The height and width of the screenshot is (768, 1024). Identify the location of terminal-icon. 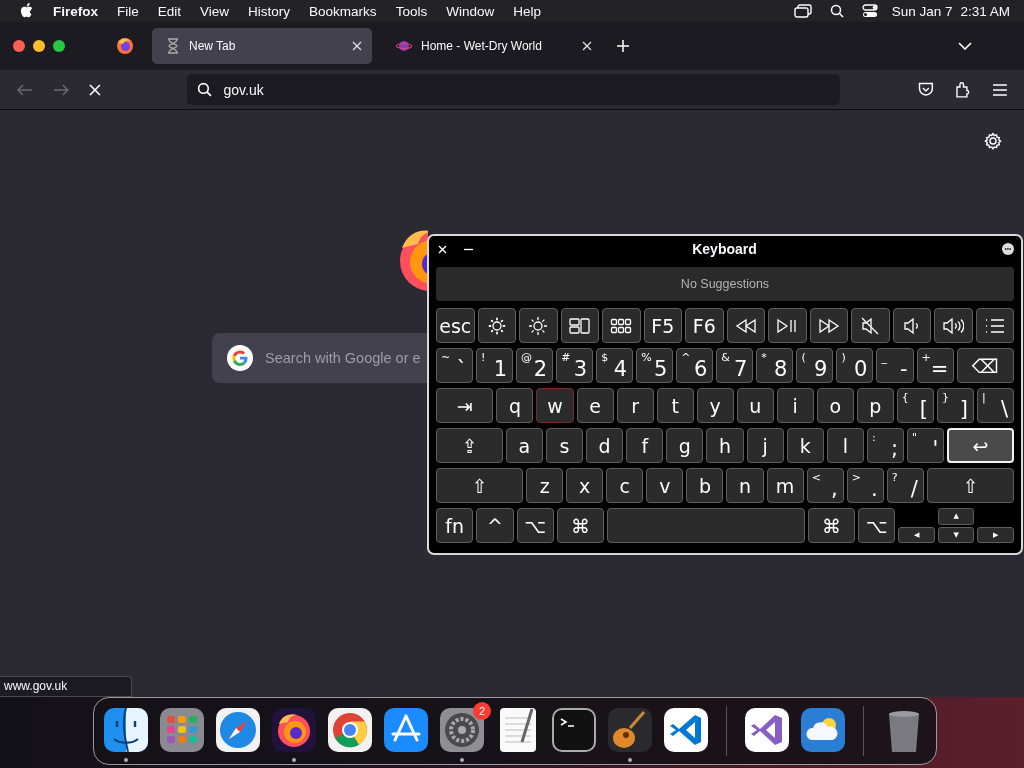
(574, 730).